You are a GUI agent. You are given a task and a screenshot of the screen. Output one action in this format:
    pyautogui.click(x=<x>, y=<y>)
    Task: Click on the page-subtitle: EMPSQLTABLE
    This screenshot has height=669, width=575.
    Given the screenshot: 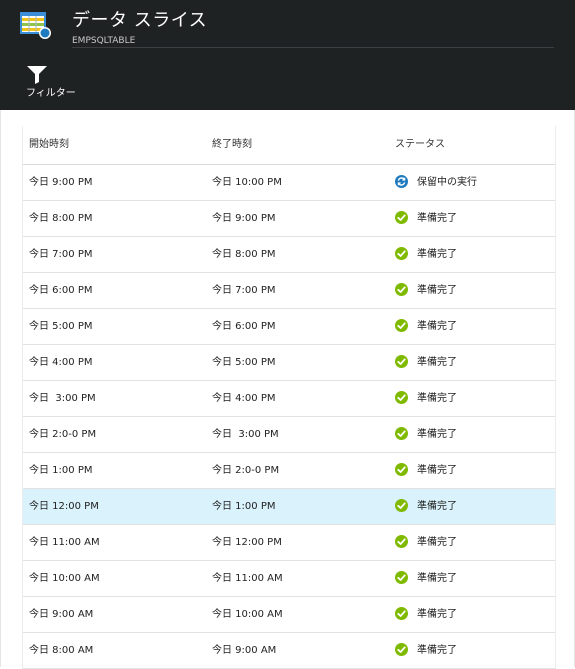 What is the action you would take?
    pyautogui.click(x=104, y=41)
    